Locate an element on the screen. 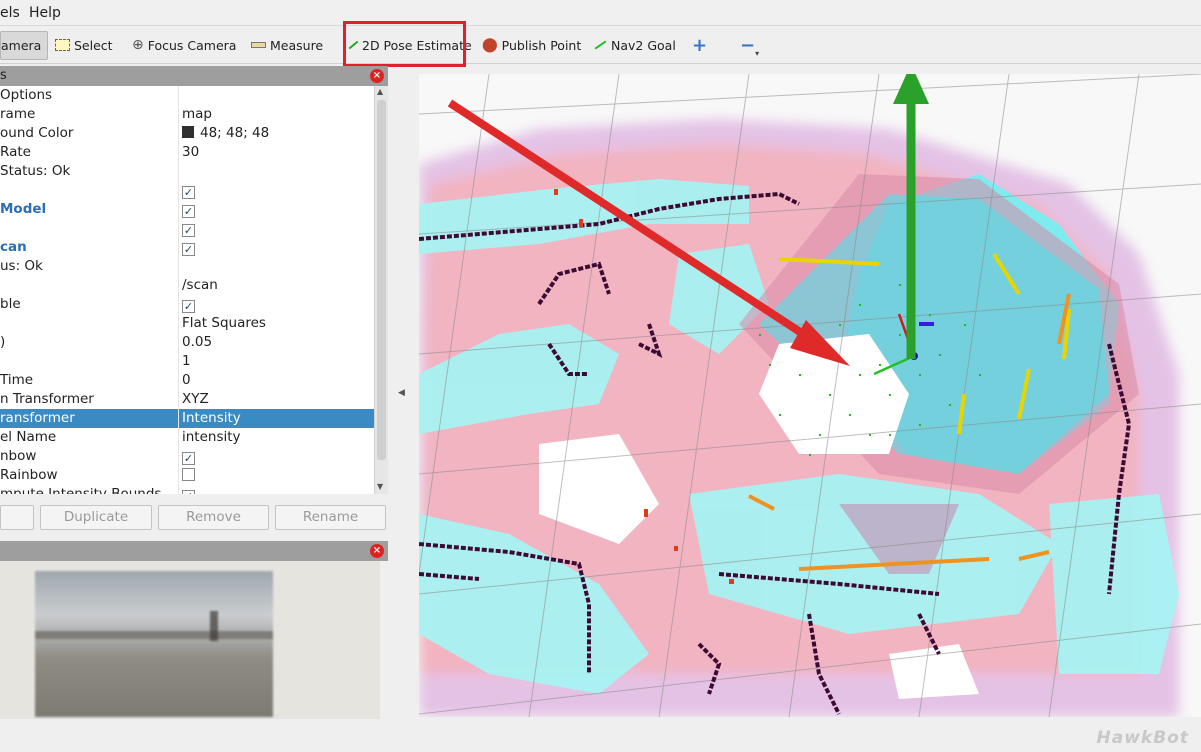 The image size is (1201, 752). watermark: HawkBot is located at coordinates (1142, 738).